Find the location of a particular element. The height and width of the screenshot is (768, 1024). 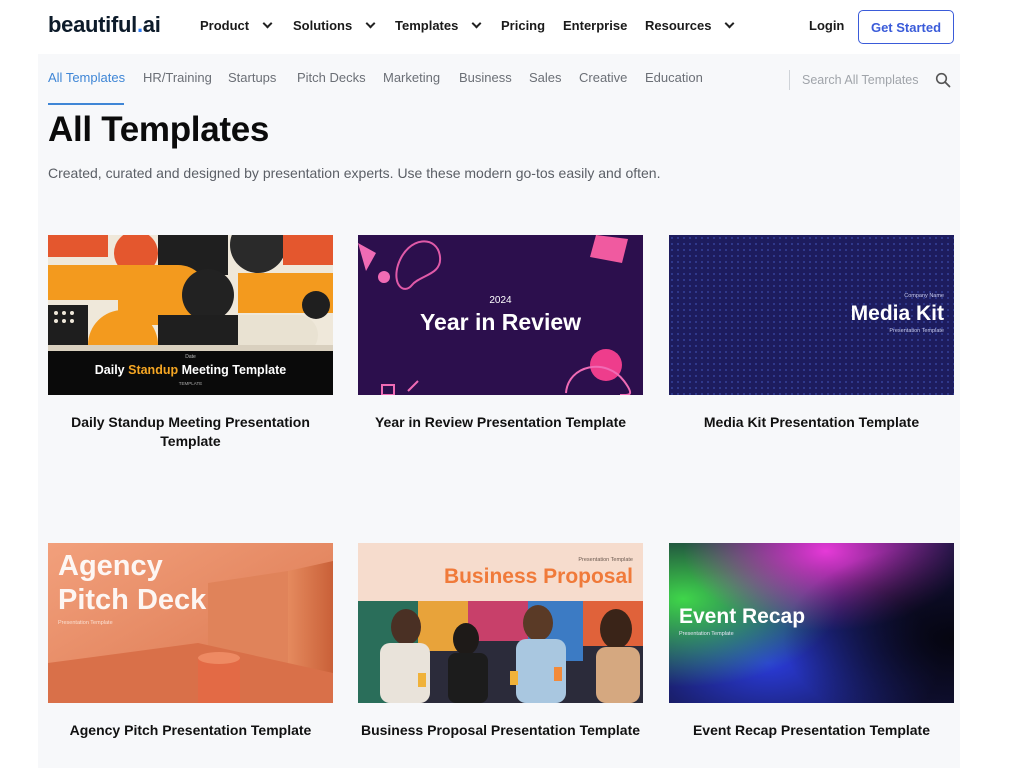

thumb-heading: Daily Standup Meeting Template is located at coordinates (190, 370).